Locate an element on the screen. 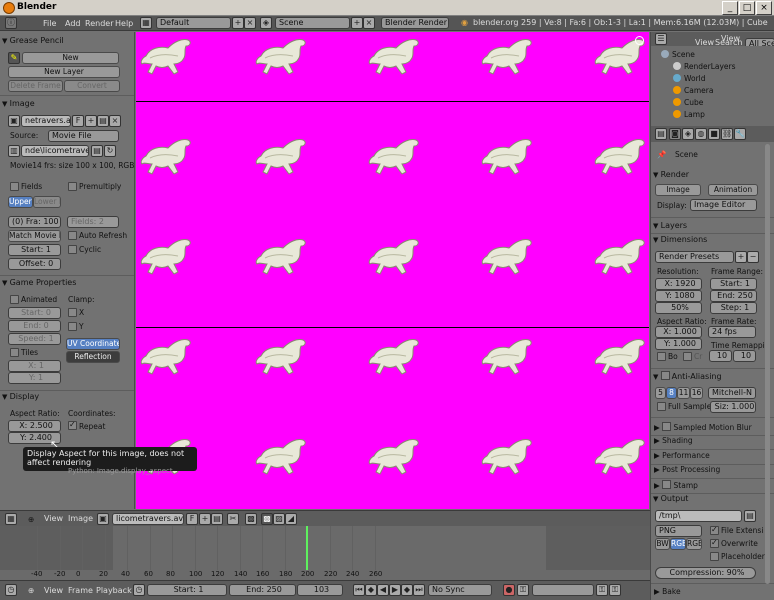 The width and height of the screenshot is (774, 600). anti-aliasing-header: Anti-Aliasing is located at coordinates (687, 377).